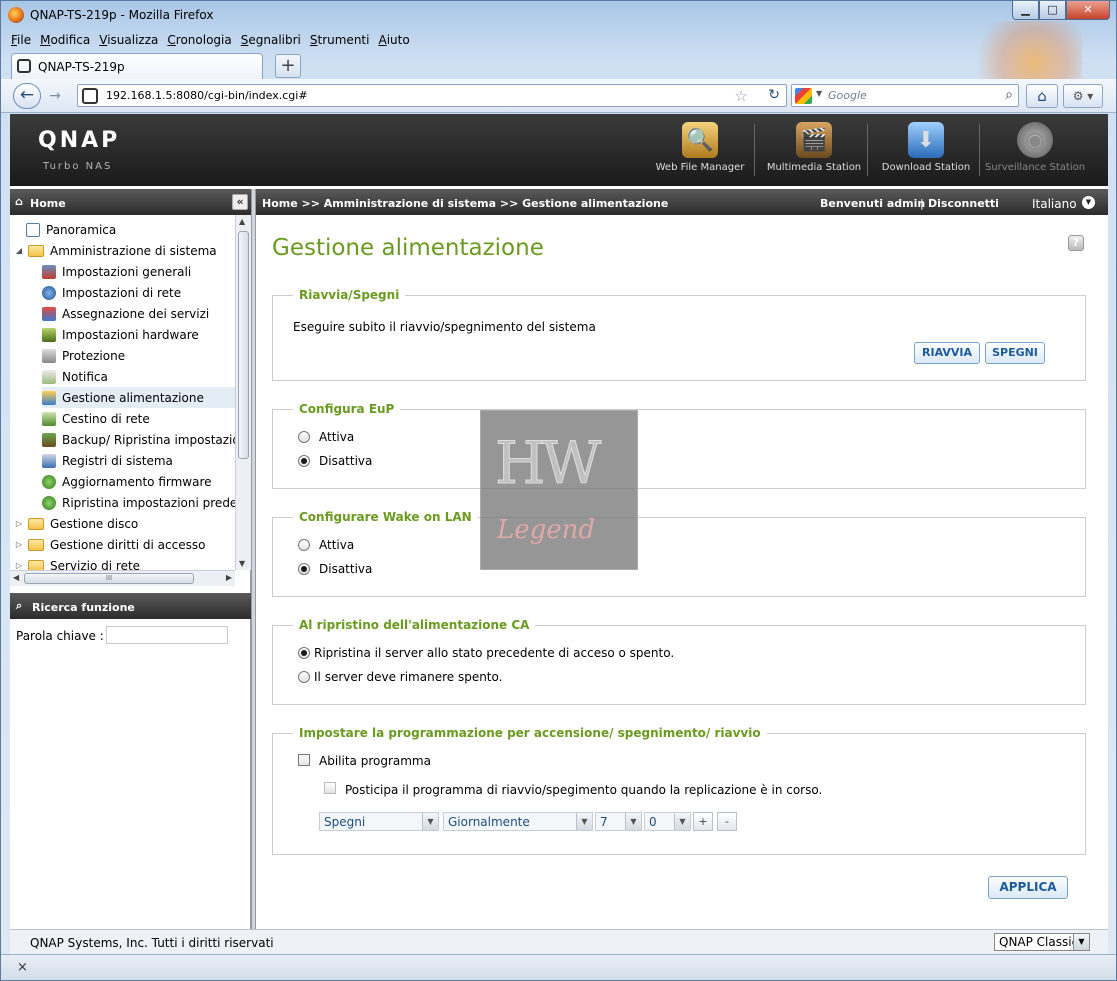 Image resolution: width=1117 pixels, height=981 pixels. What do you see at coordinates (19, 201) in the screenshot?
I see `home-icon: ⌂` at bounding box center [19, 201].